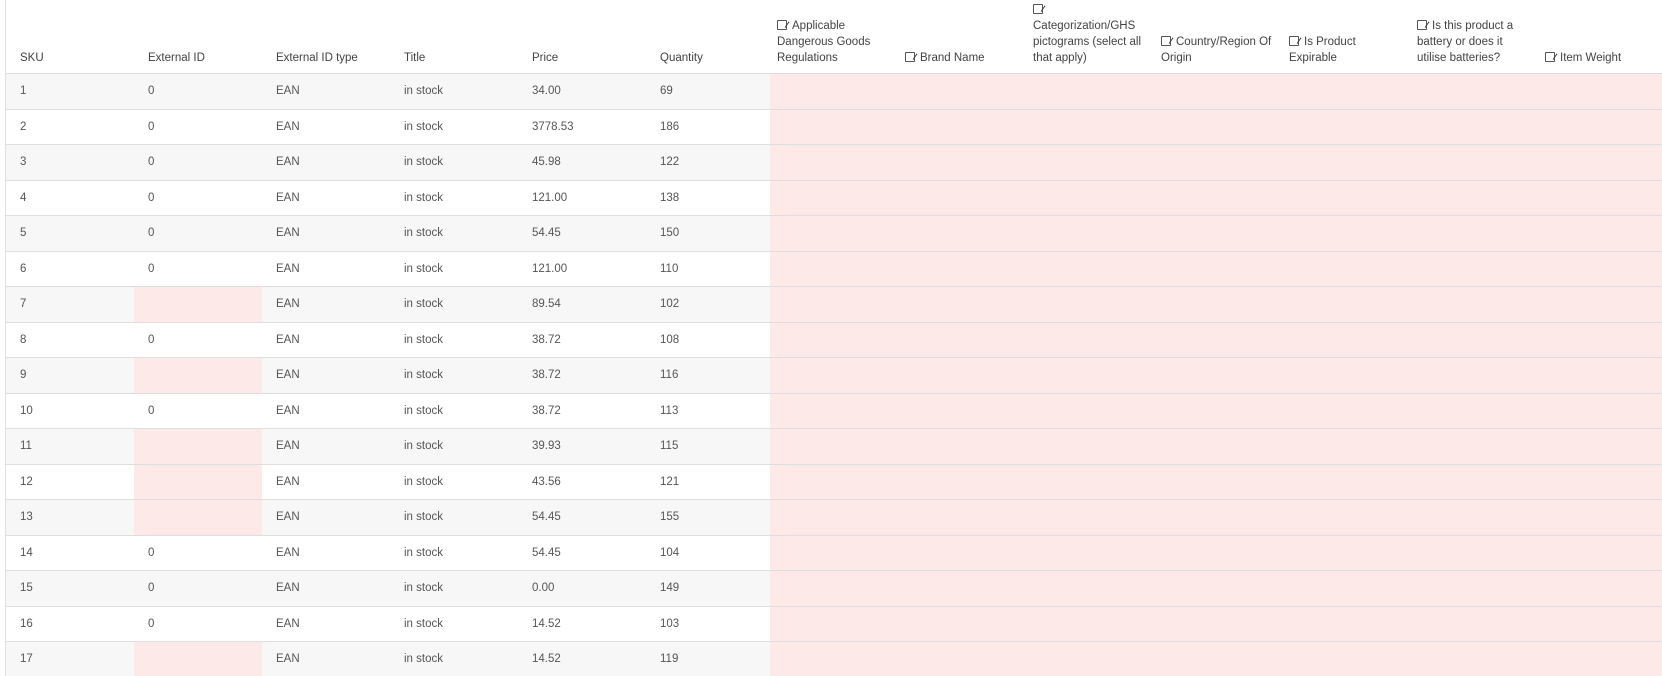 The image size is (1662, 676). What do you see at coordinates (834, 163) in the screenshot?
I see `table-row: 3 0 EAN in stock 45.98 122` at bounding box center [834, 163].